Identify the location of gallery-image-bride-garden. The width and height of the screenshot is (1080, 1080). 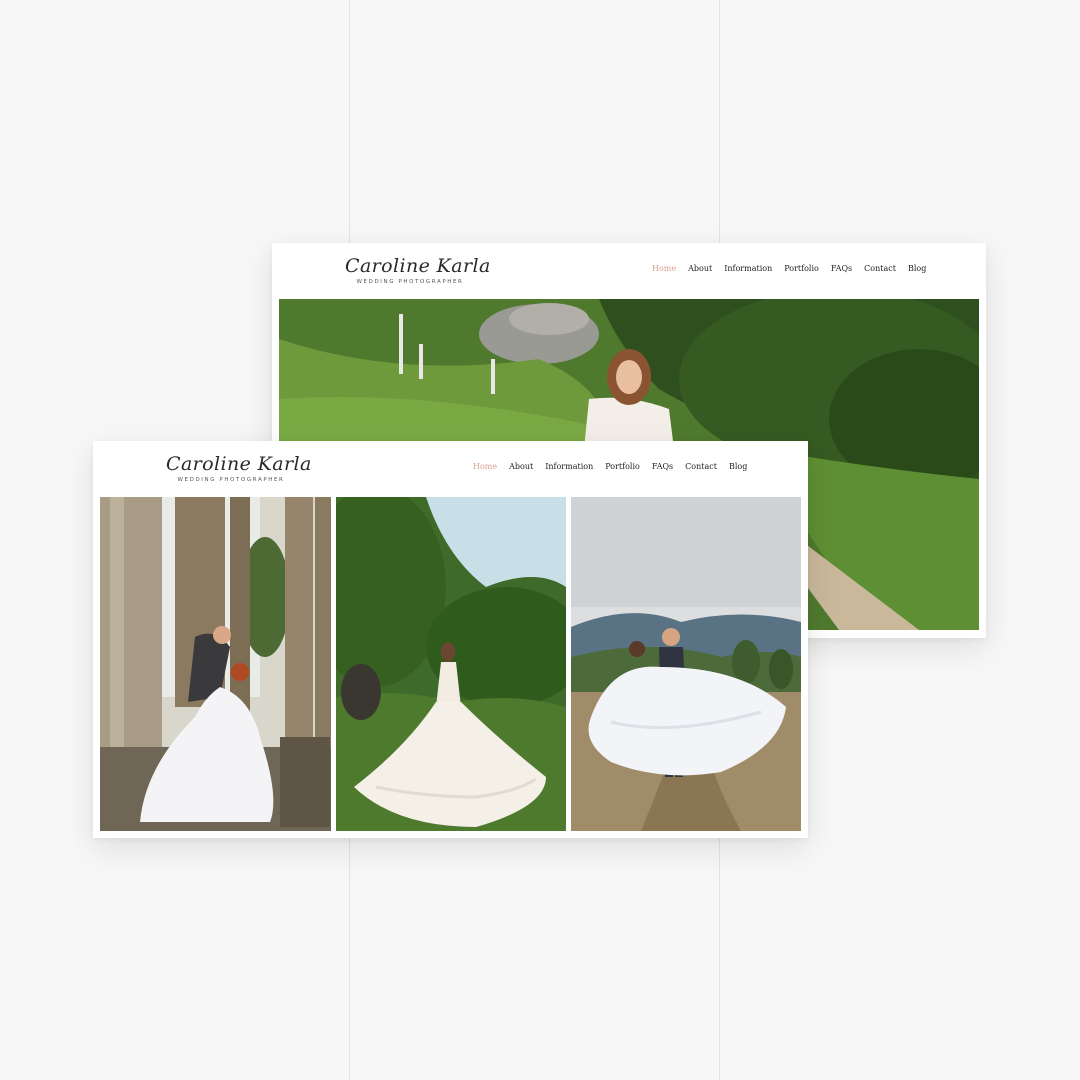
(451, 664).